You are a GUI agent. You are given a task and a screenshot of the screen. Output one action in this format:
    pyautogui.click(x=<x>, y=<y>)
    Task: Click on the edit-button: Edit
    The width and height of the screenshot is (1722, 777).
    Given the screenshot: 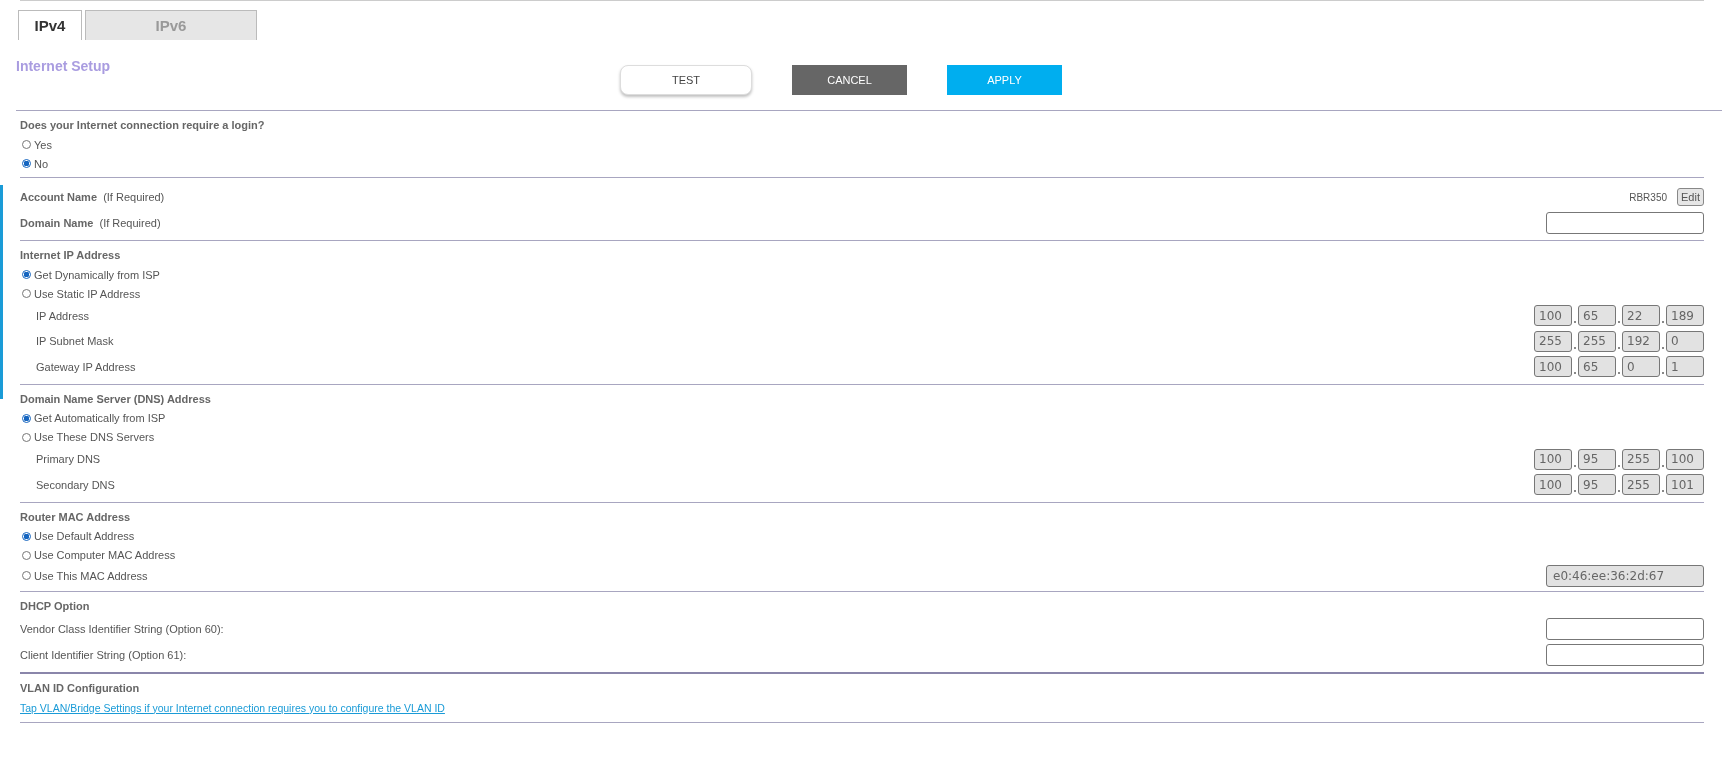 What is the action you would take?
    pyautogui.click(x=1690, y=197)
    